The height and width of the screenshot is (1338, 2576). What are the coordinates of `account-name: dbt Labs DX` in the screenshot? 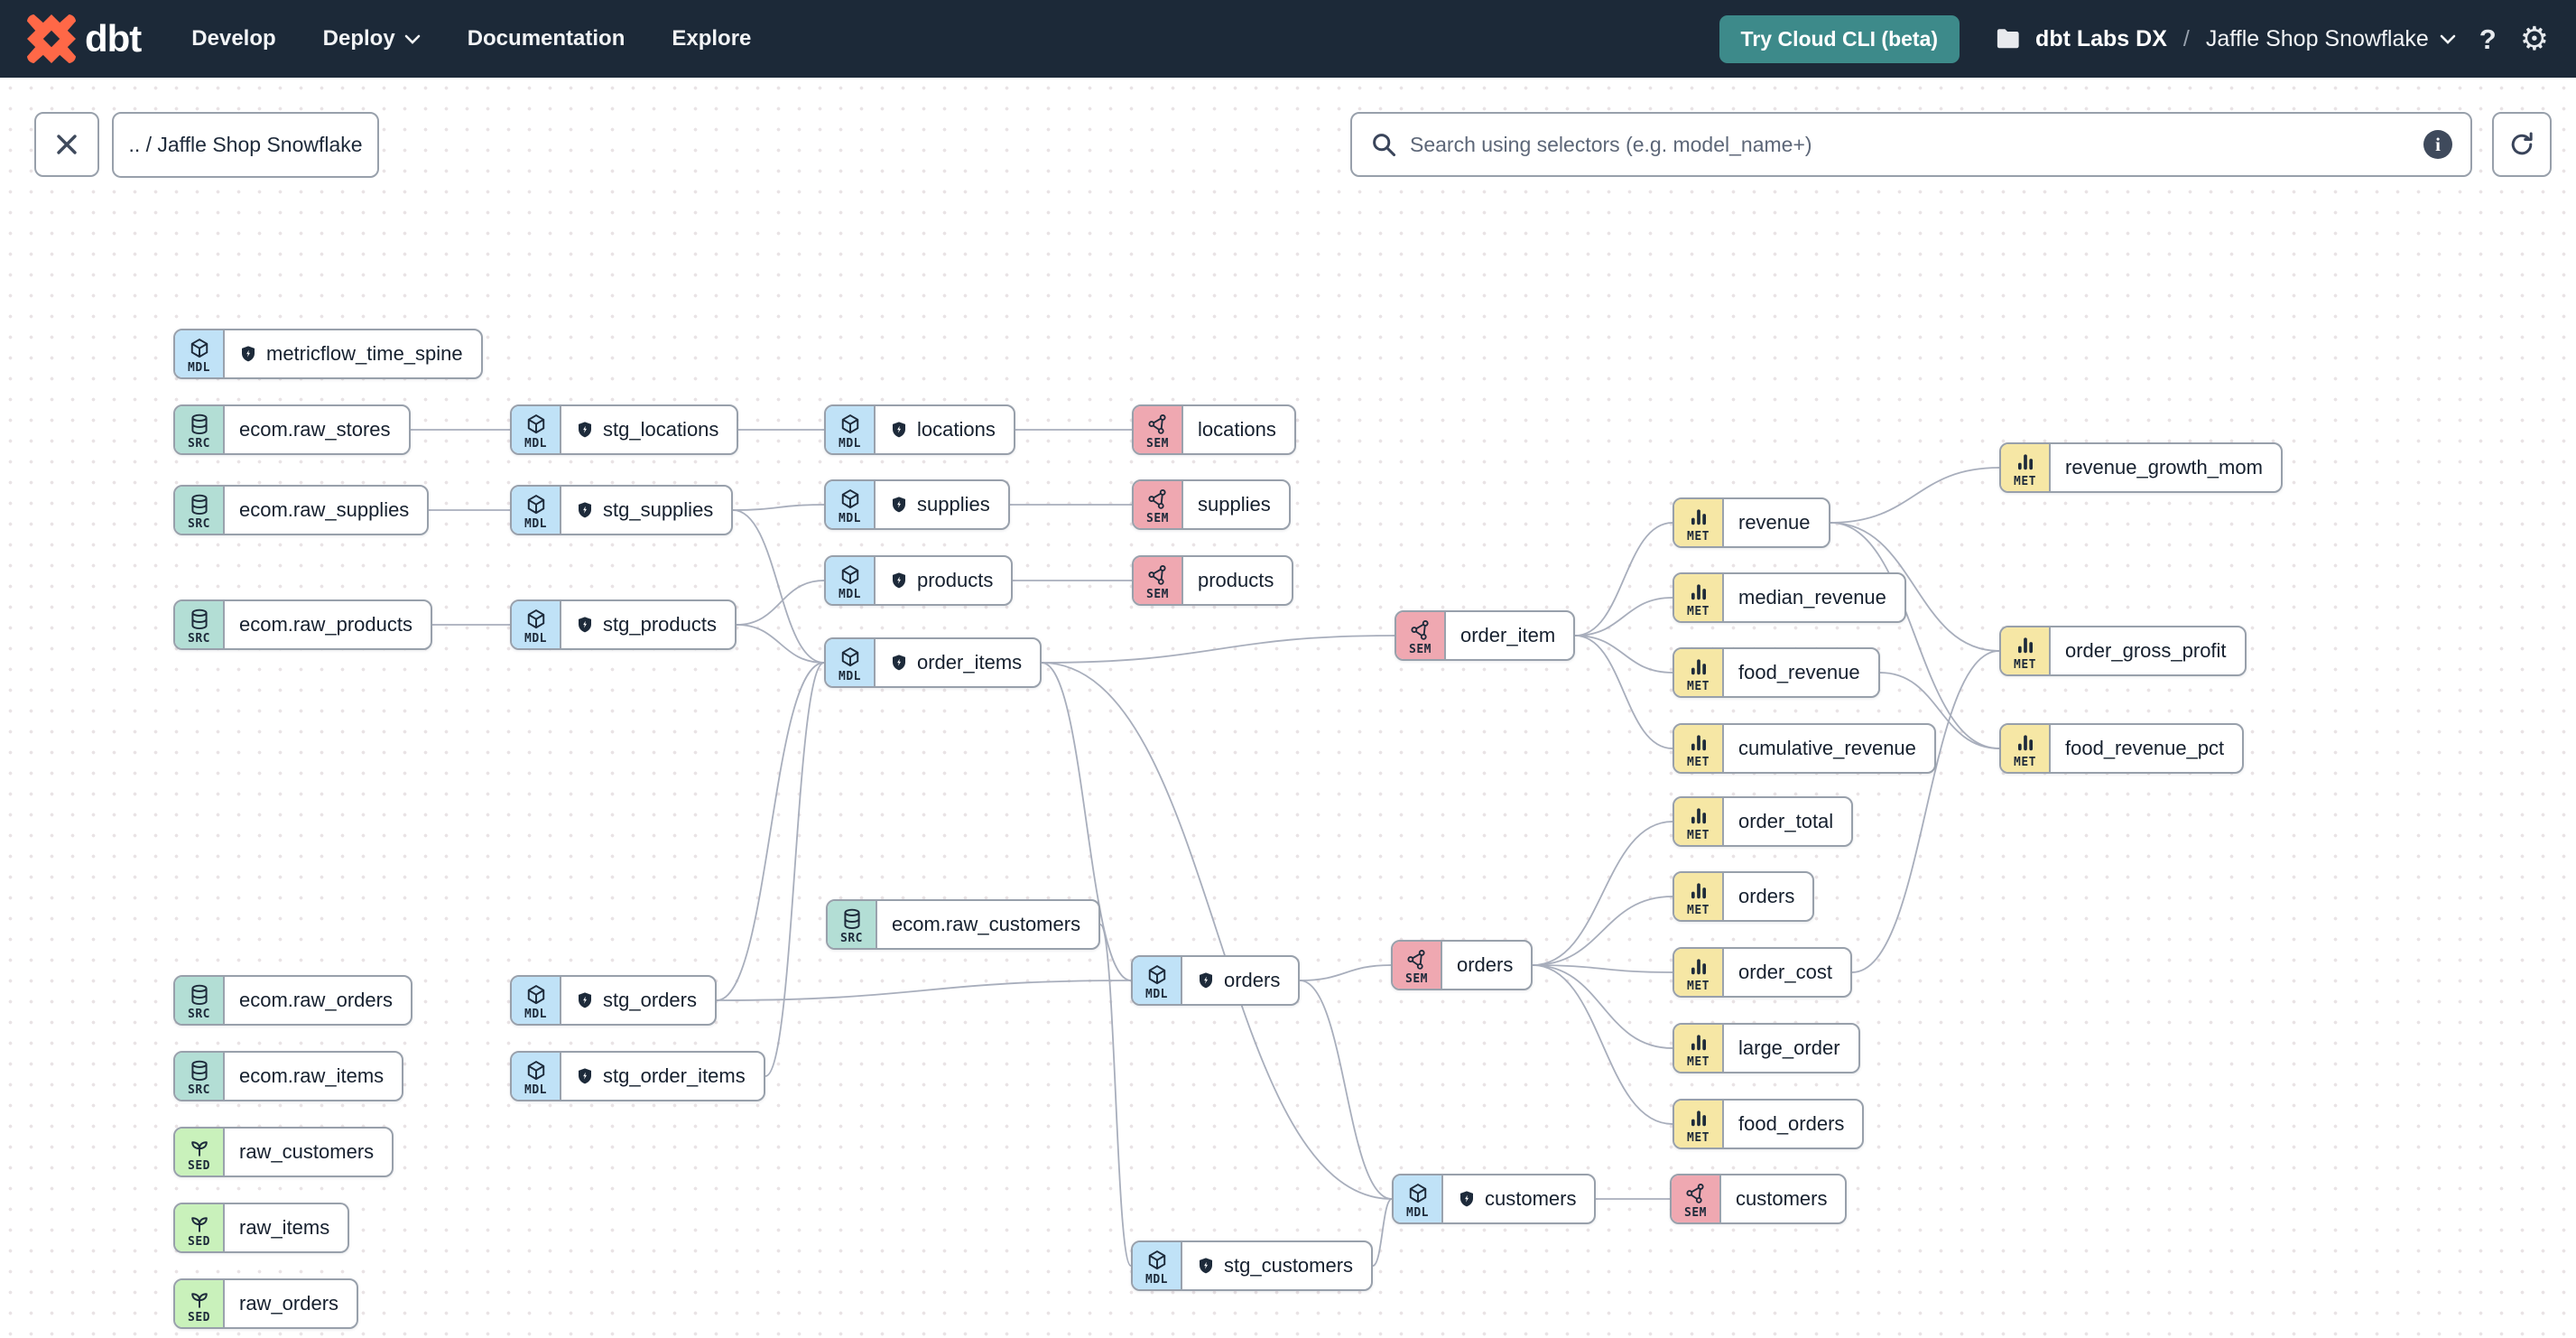 It's located at (2101, 39).